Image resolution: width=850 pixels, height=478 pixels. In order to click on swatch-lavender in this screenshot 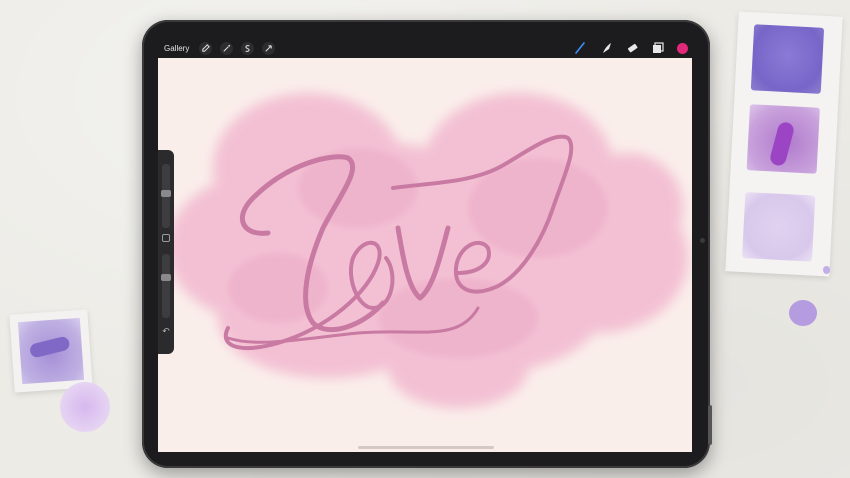, I will do `click(778, 227)`.